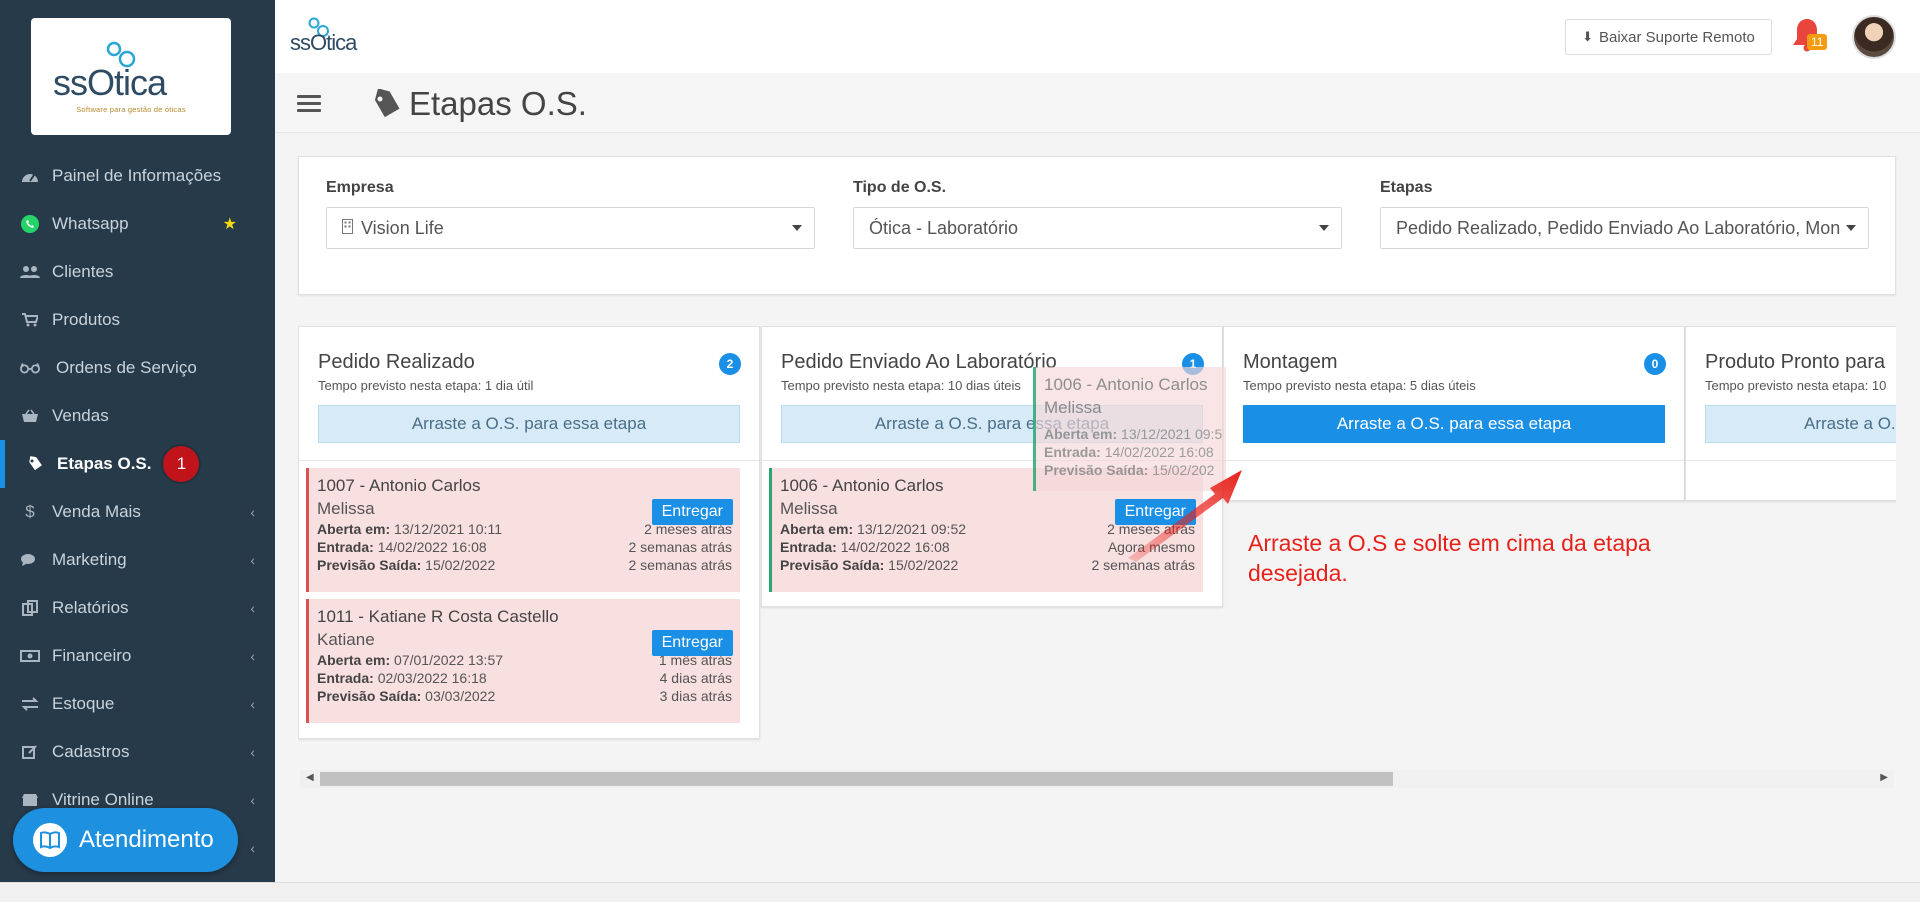  Describe the element at coordinates (83, 703) in the screenshot. I see `sidebar-item-label: Estoque` at that location.